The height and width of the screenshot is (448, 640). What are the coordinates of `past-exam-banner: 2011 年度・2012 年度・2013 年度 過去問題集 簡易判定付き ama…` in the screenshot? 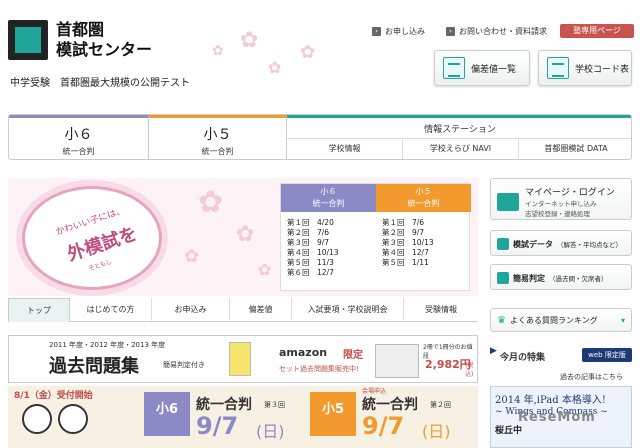 It's located at (243, 359).